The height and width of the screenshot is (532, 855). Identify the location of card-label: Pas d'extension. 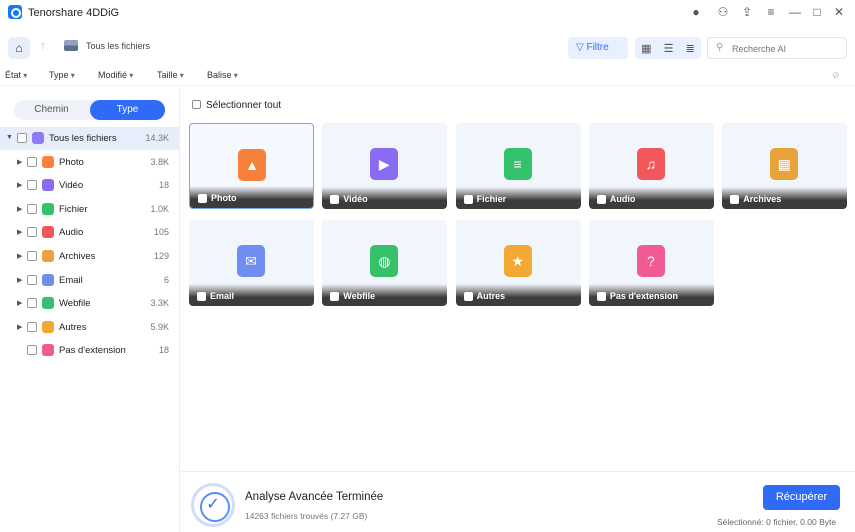
(644, 296).